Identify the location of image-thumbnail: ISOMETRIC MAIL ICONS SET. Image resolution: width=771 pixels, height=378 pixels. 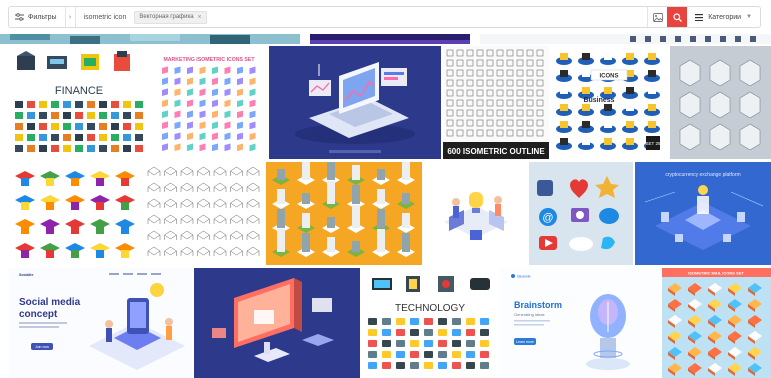
(716, 323).